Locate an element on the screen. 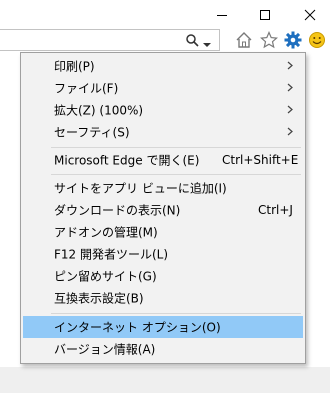  menu-item-print: 印刷(P) is located at coordinates (163, 66).